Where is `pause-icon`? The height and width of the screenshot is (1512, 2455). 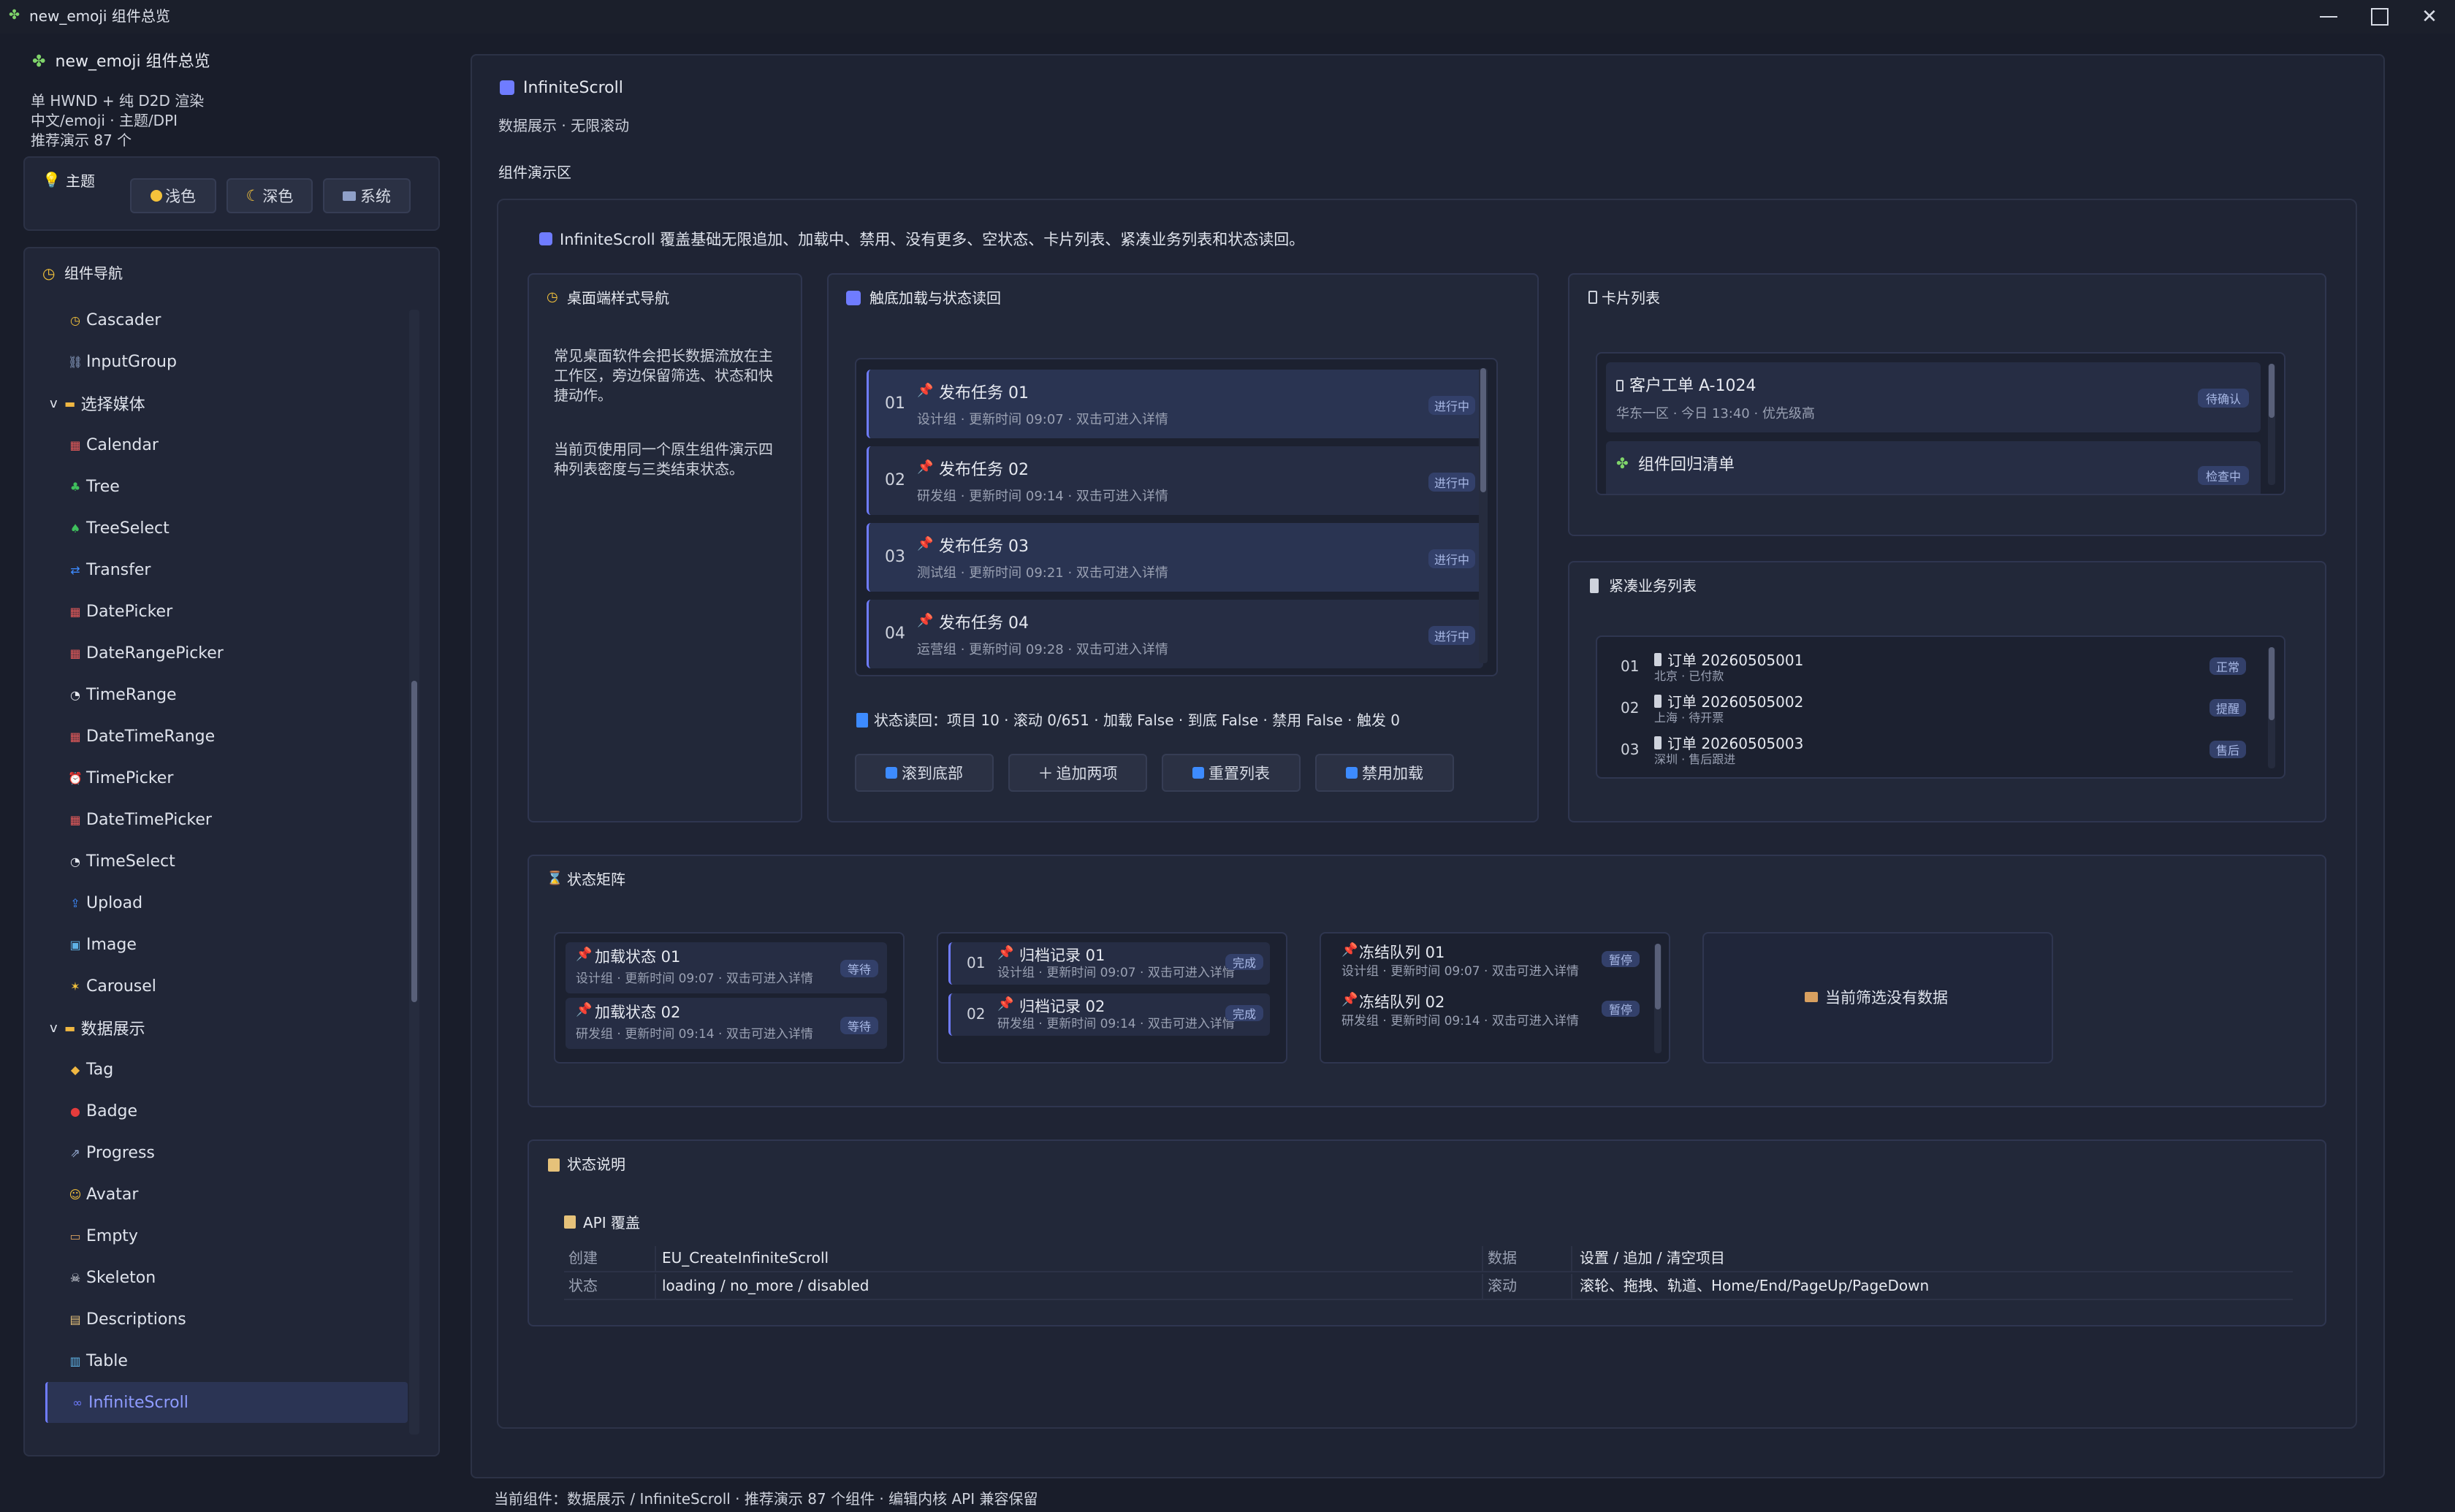 pause-icon is located at coordinates (1352, 773).